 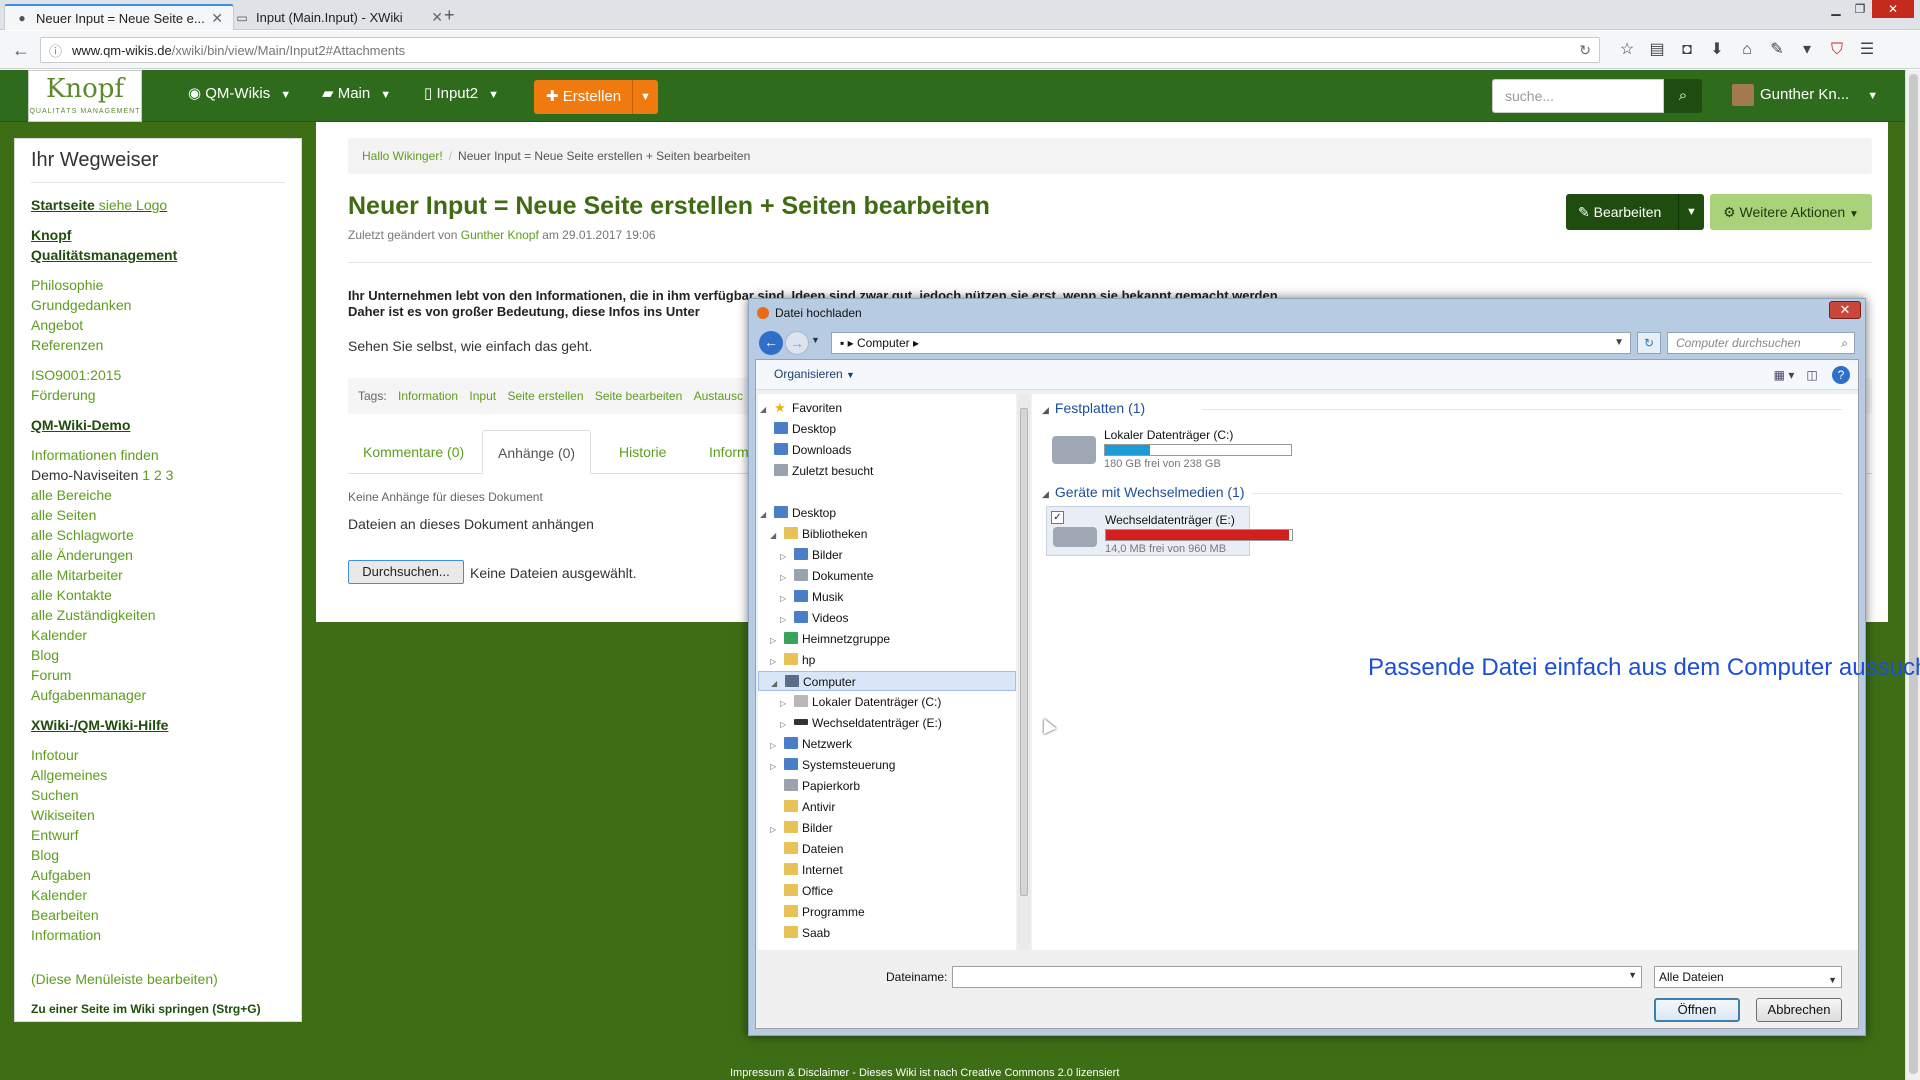 I want to click on tree-item-documents: ▷ Dokumente, so click(x=826, y=576).